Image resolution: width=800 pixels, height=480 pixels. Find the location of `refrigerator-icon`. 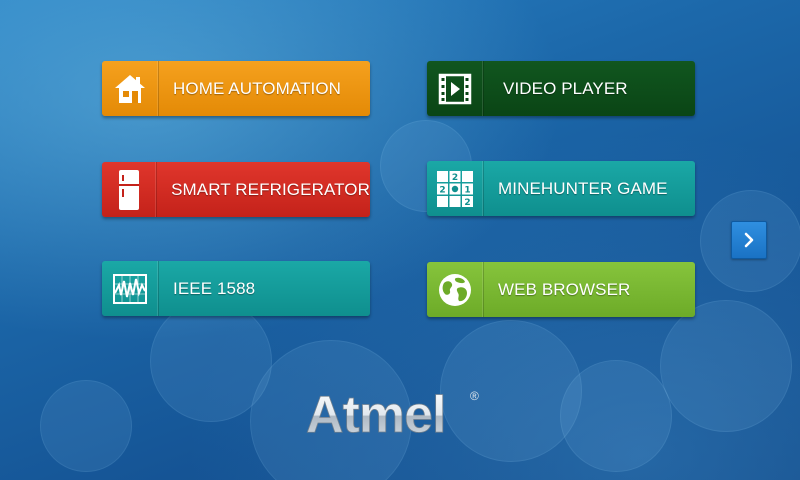

refrigerator-icon is located at coordinates (129, 189).